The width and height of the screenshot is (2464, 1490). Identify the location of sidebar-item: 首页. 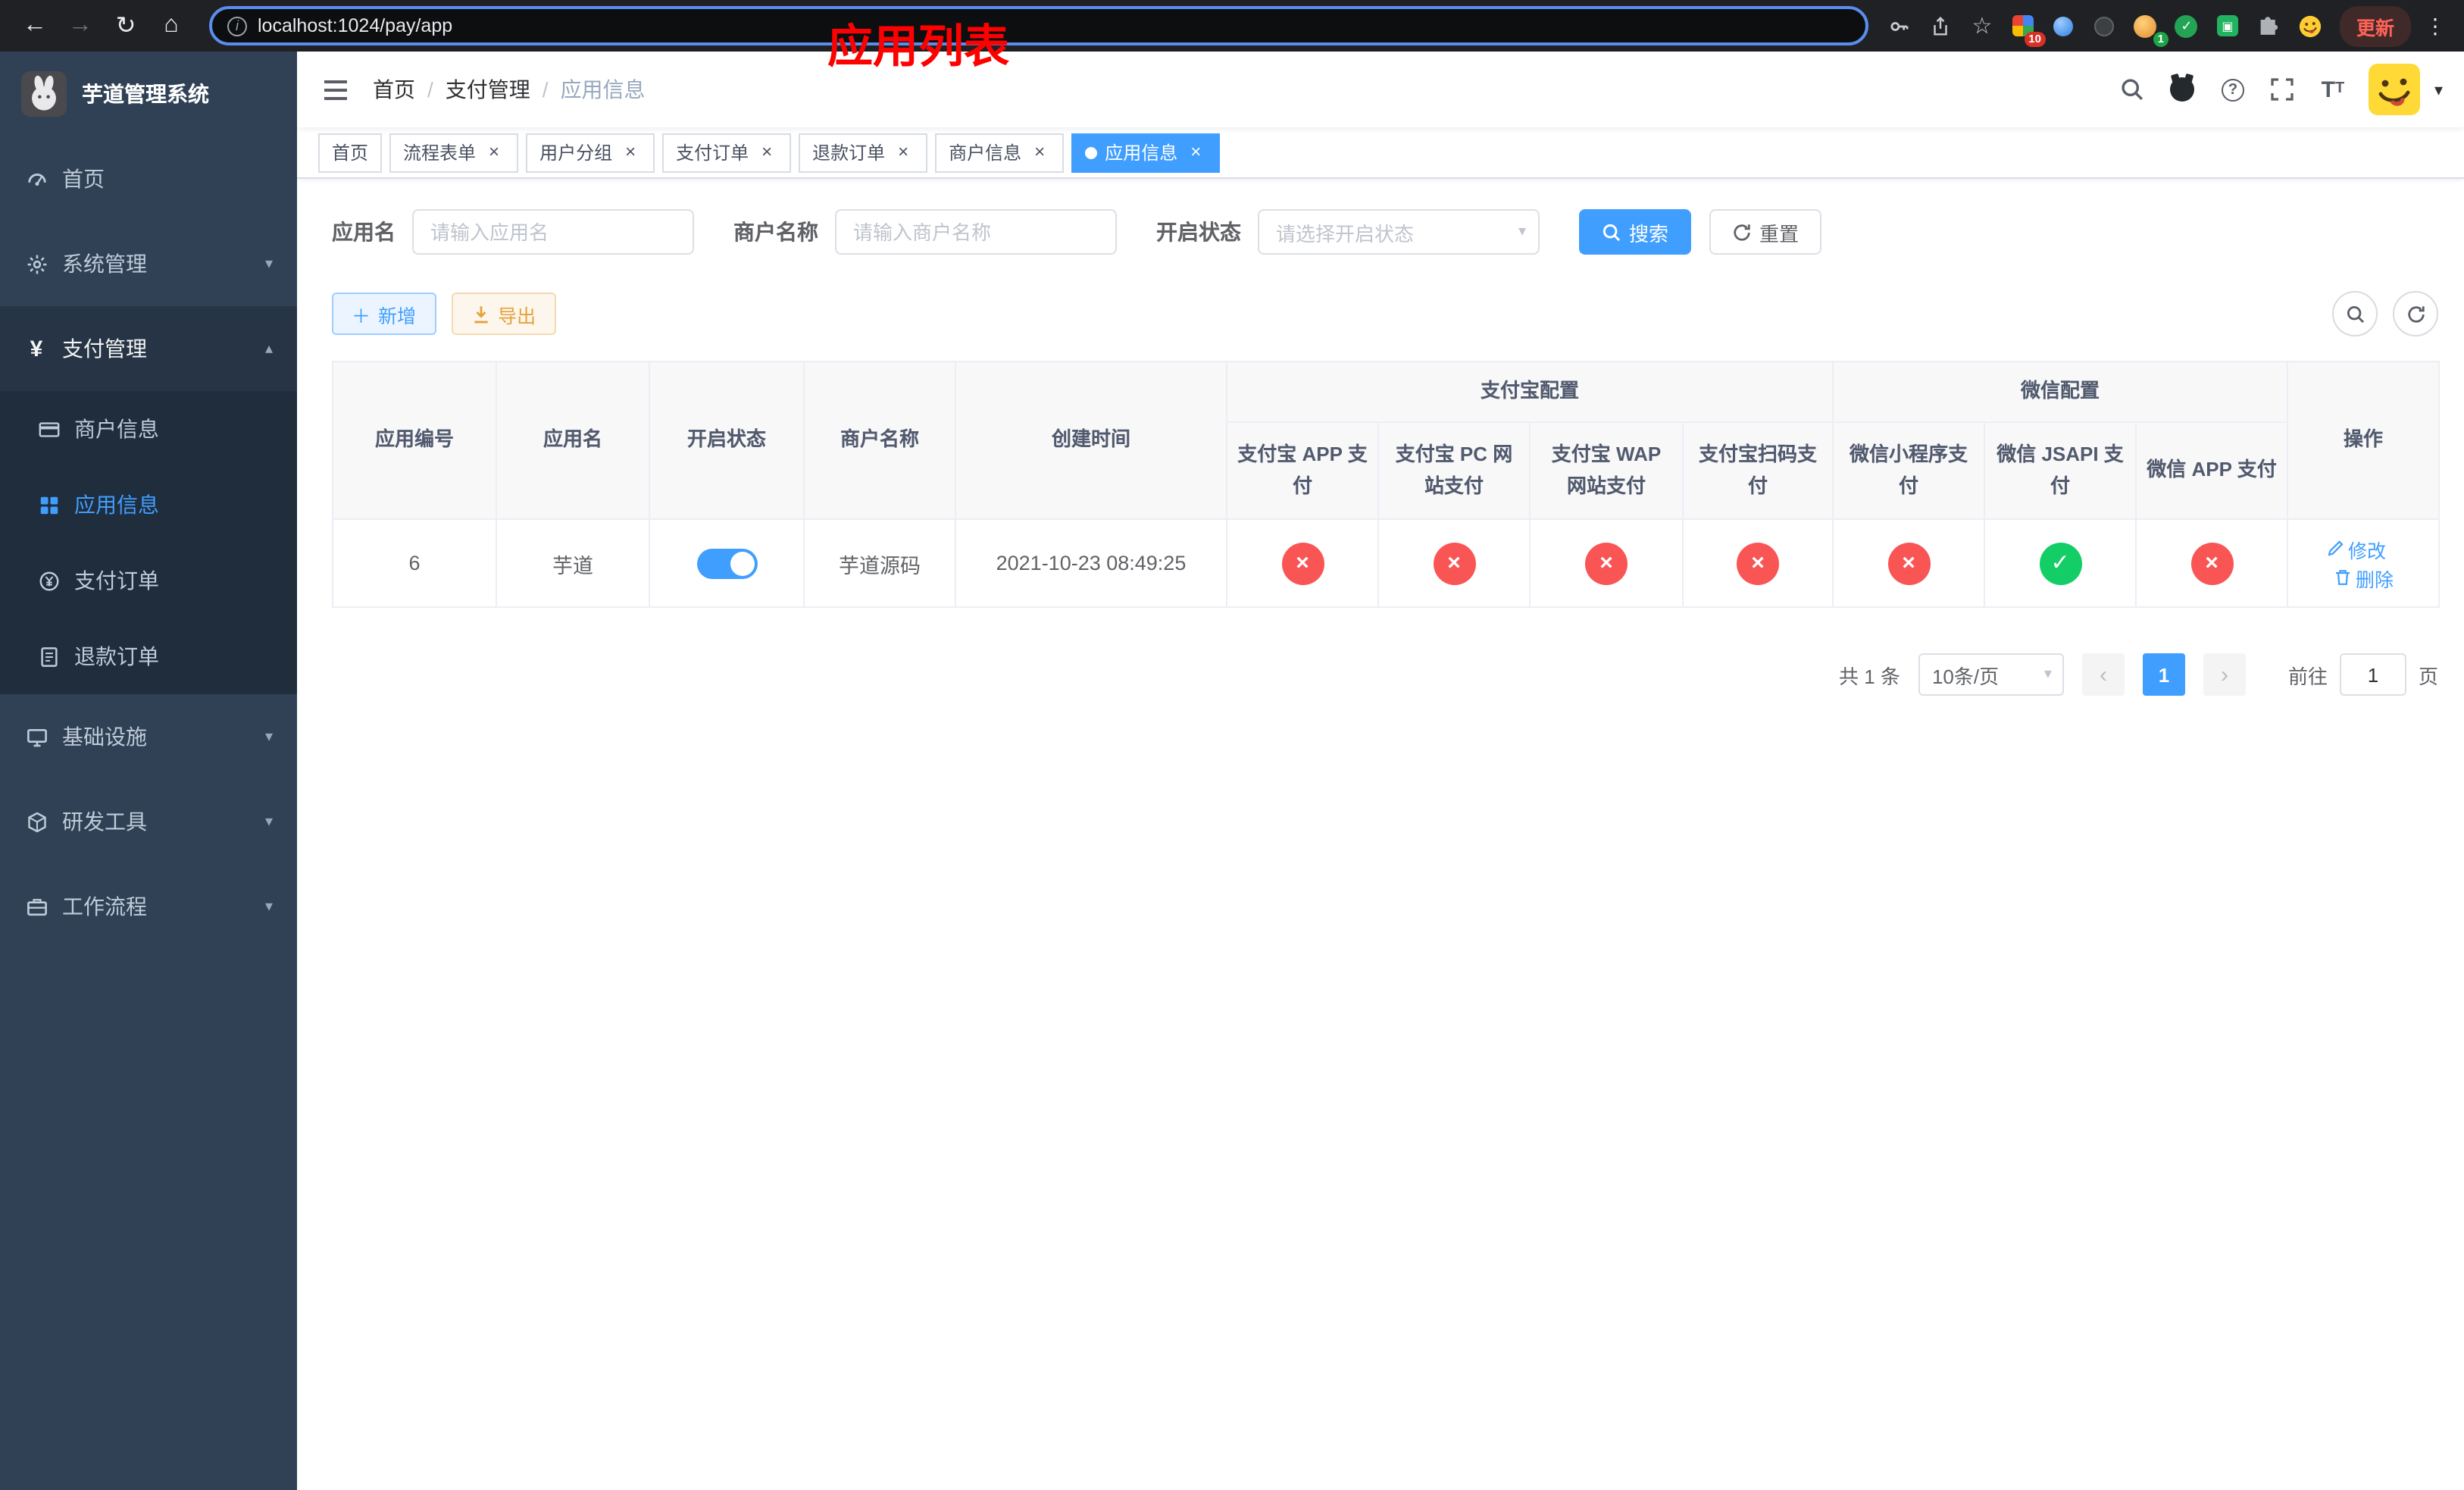
(148, 178).